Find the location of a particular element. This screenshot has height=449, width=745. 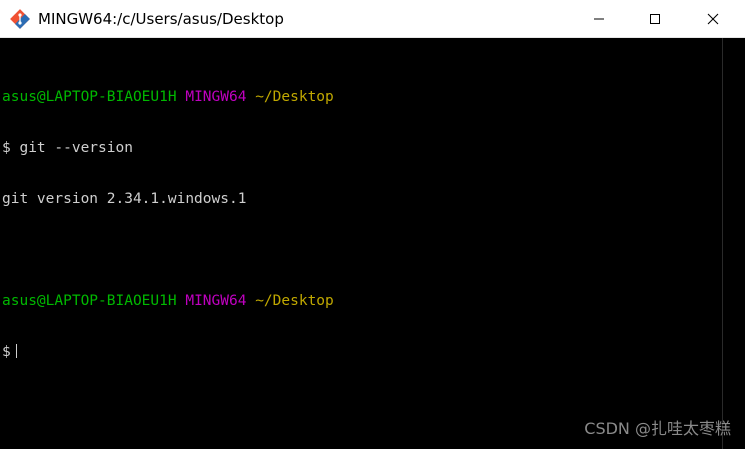

command-output: git version 2.34.1.windows.1 is located at coordinates (124, 199).